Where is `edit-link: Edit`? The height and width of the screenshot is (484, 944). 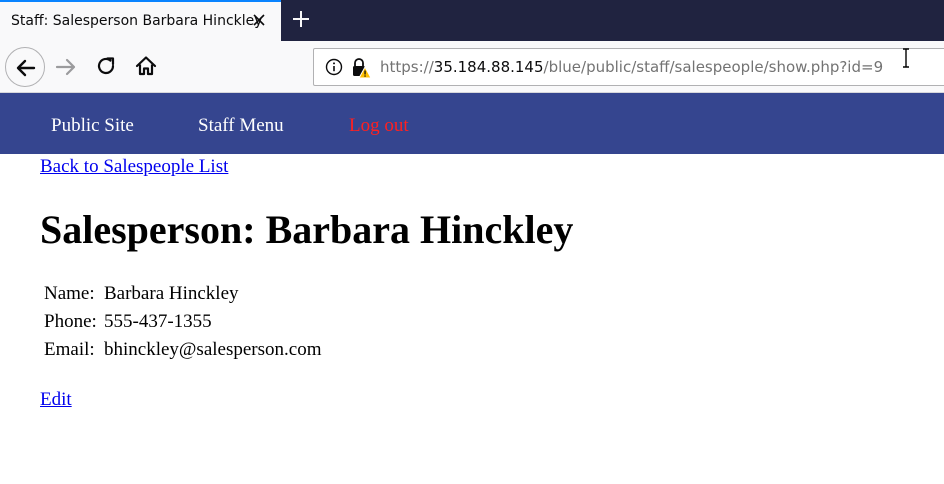
edit-link: Edit is located at coordinates (56, 400).